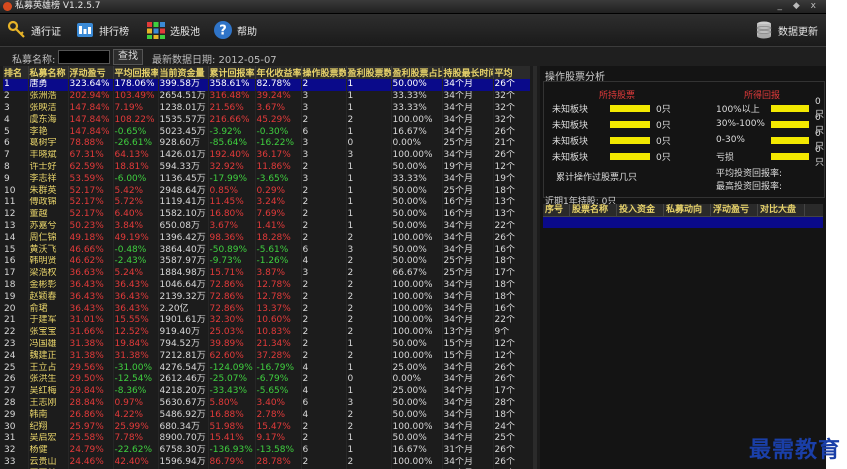 The height and width of the screenshot is (469, 847). Describe the element at coordinates (91, 167) in the screenshot. I see `table-cell: 62.59%` at that location.